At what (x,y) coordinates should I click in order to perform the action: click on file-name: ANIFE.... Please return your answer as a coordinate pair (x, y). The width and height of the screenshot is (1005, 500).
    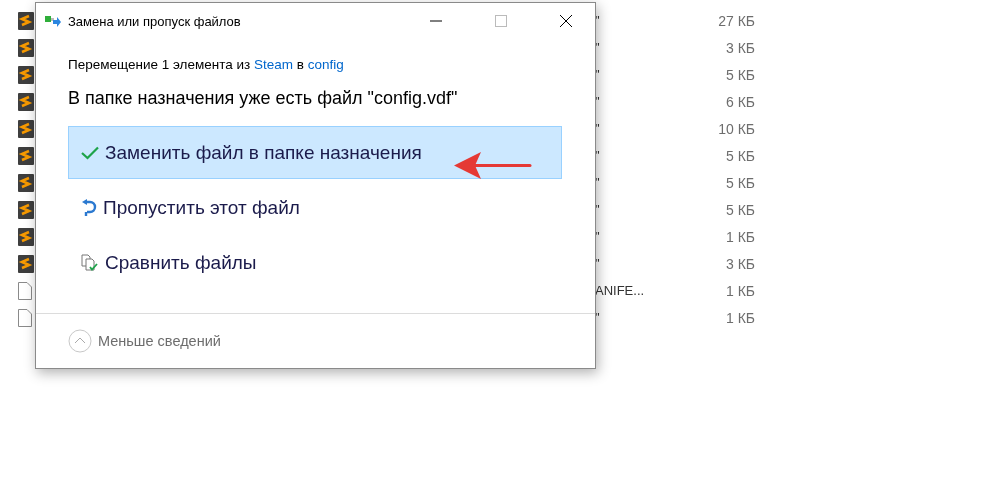
    Looking at the image, I should click on (620, 290).